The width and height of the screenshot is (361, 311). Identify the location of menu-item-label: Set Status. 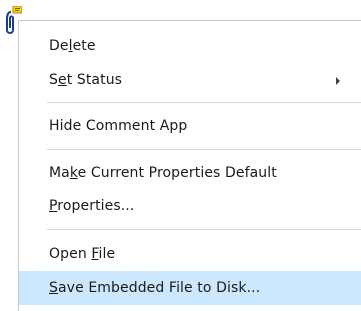
(86, 80).